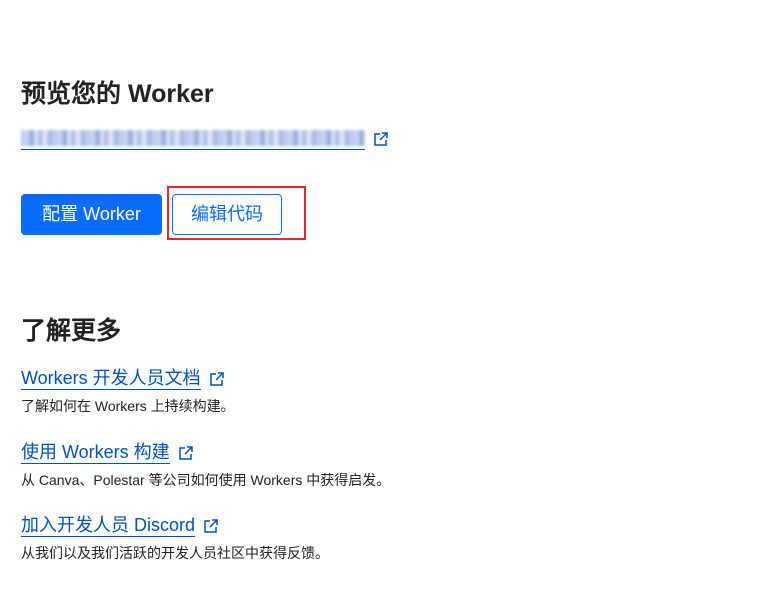 The image size is (759, 598). I want to click on edit-code-button: 编辑代码, so click(227, 214).